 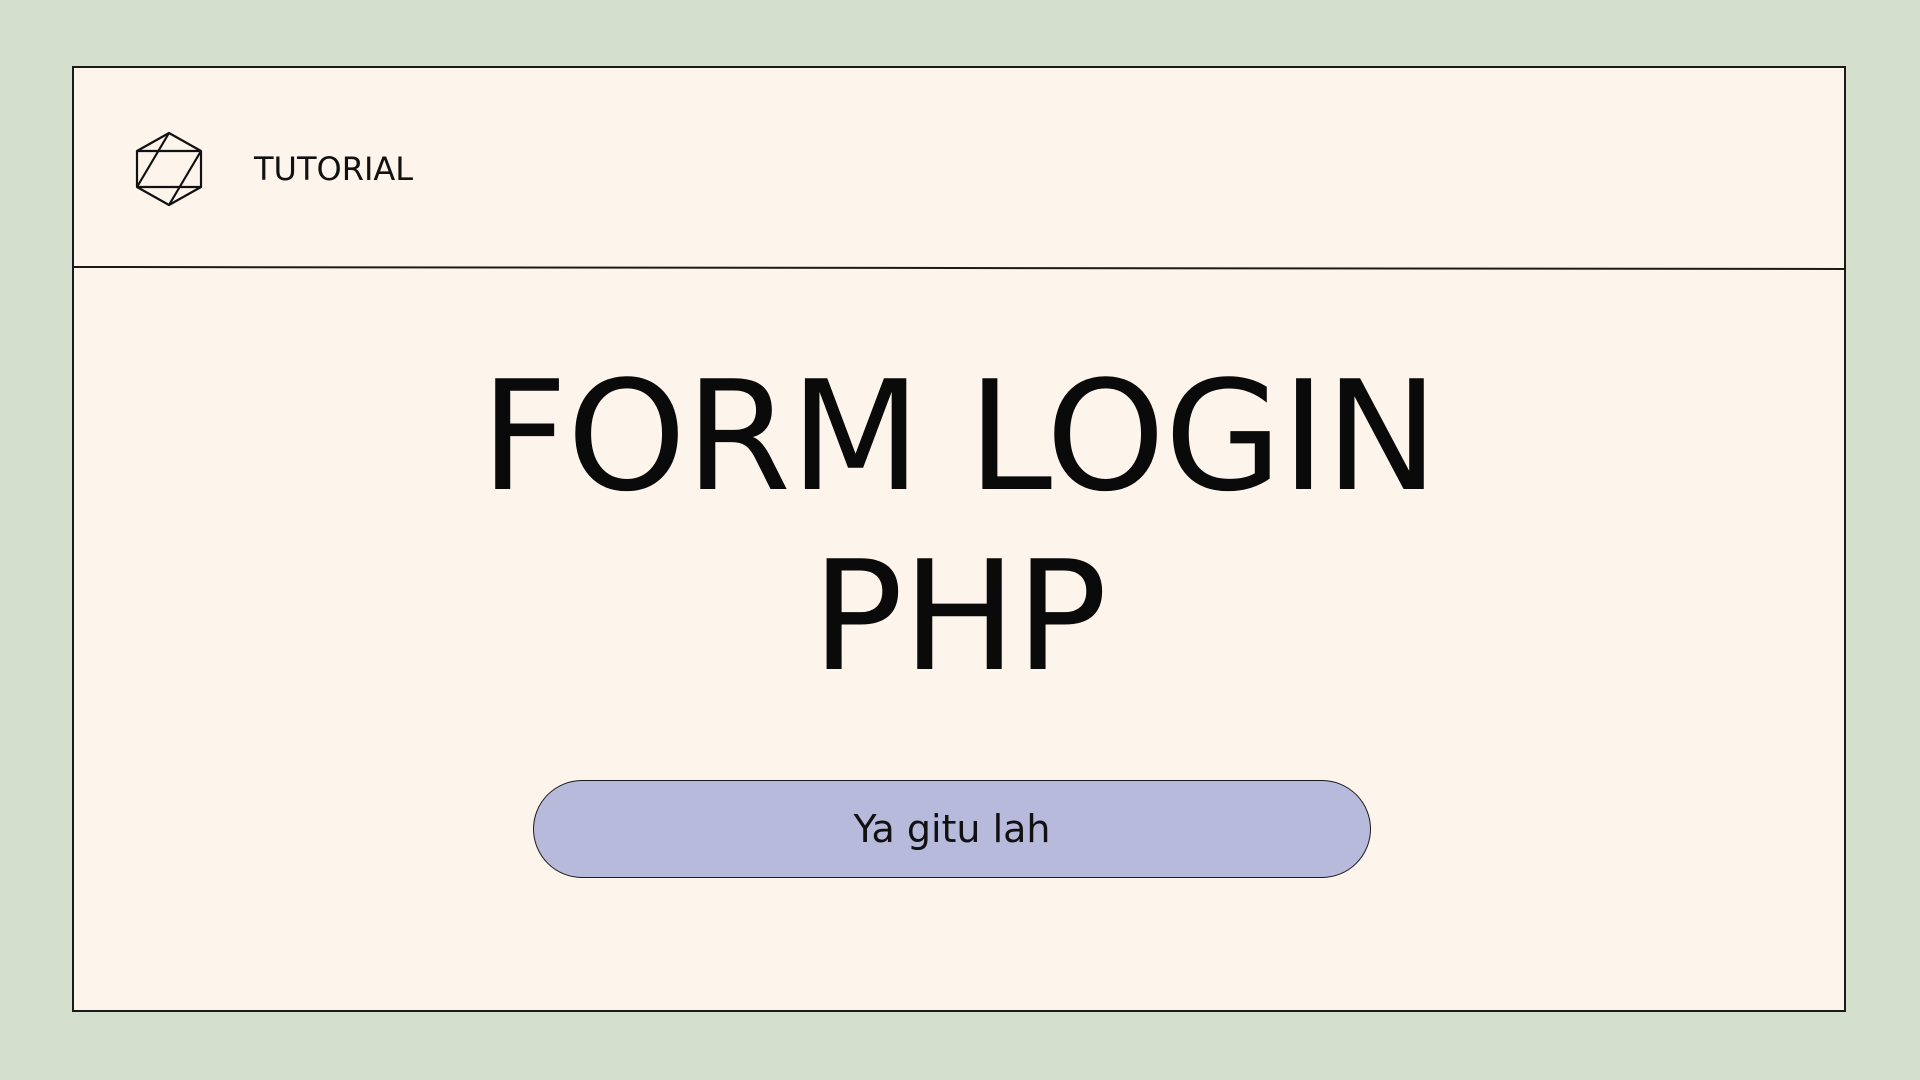 What do you see at coordinates (959, 436) in the screenshot?
I see `title-line-1: FORM LOGIN` at bounding box center [959, 436].